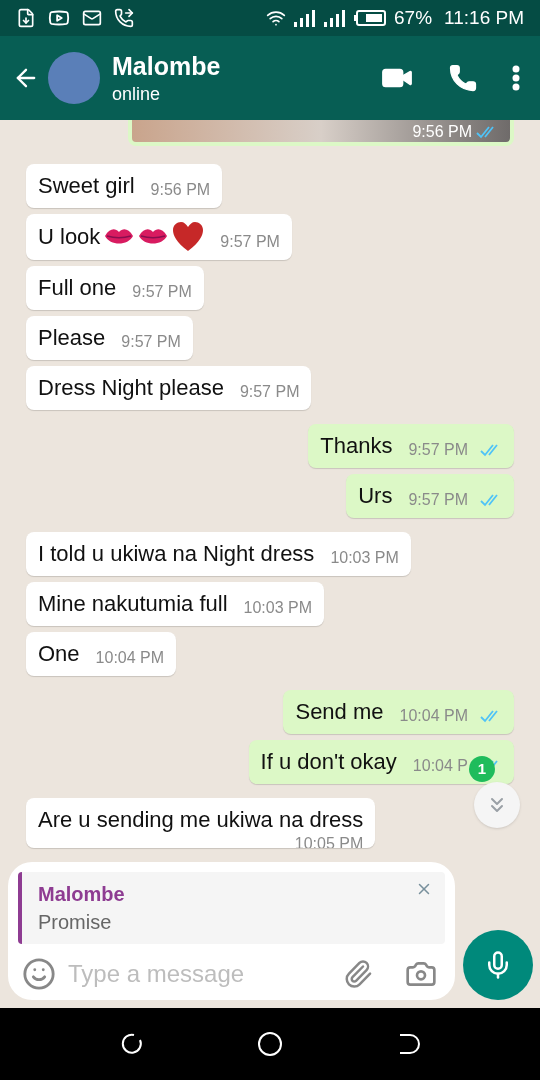 This screenshot has width=540, height=1080. Describe the element at coordinates (339, 712) in the screenshot. I see `message-text: Send me` at that location.